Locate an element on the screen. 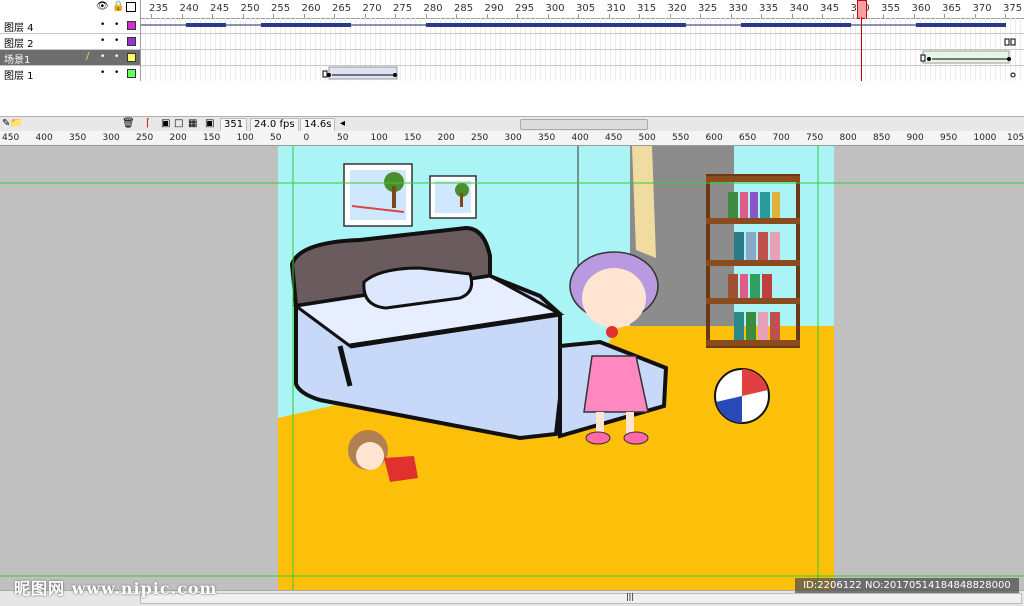  frame-number-label: 235 is located at coordinates (159, 8).